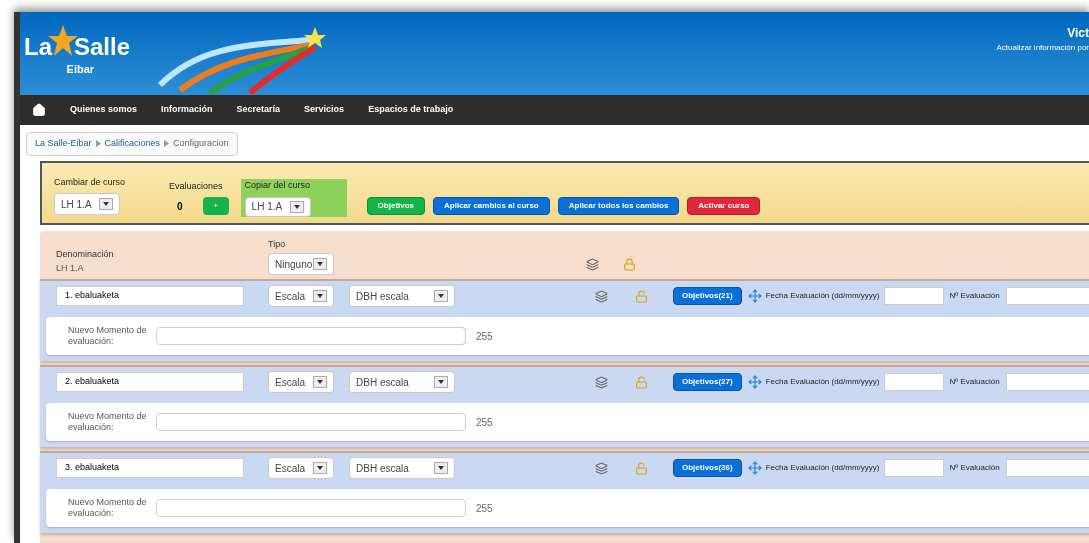 The image size is (1089, 543). What do you see at coordinates (1078, 33) in the screenshot?
I see `user-name: Vict` at bounding box center [1078, 33].